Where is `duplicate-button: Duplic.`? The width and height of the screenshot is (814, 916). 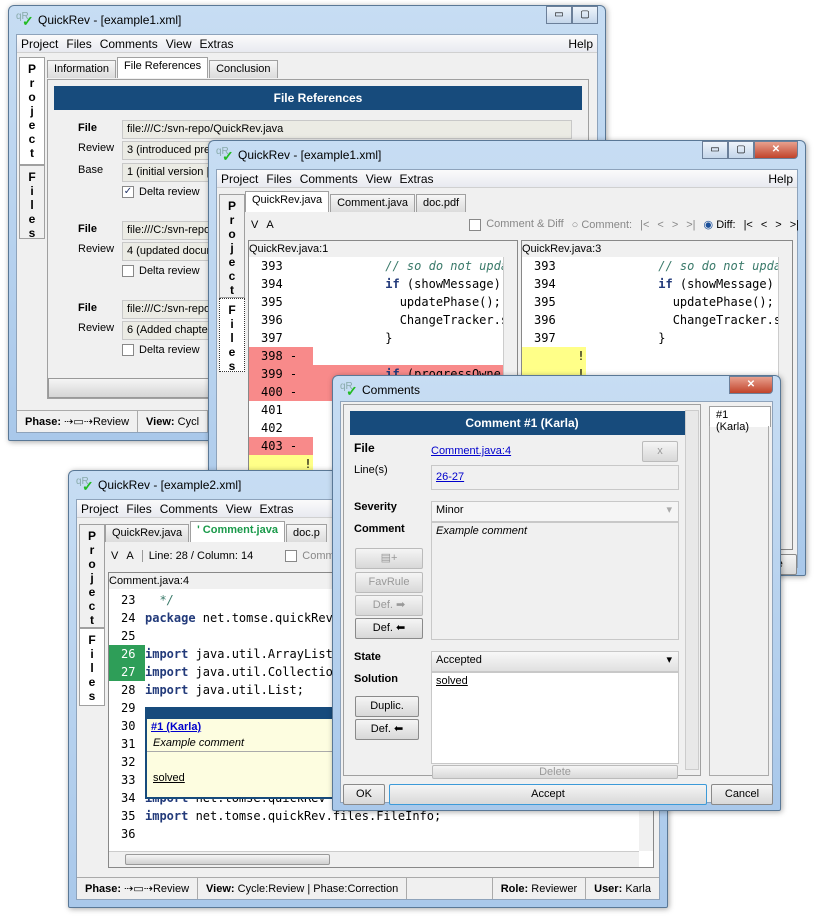 duplicate-button: Duplic. is located at coordinates (387, 706).